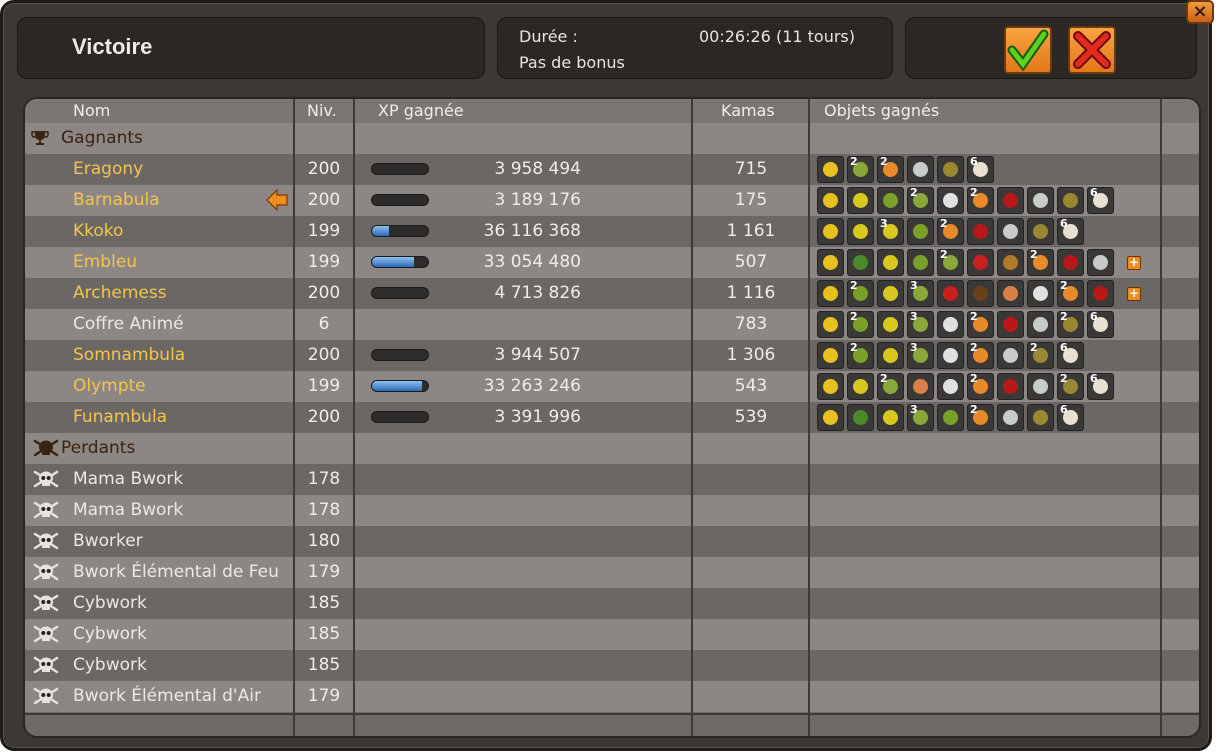  What do you see at coordinates (537, 417) in the screenshot?
I see `xp-value: 3 391 996` at bounding box center [537, 417].